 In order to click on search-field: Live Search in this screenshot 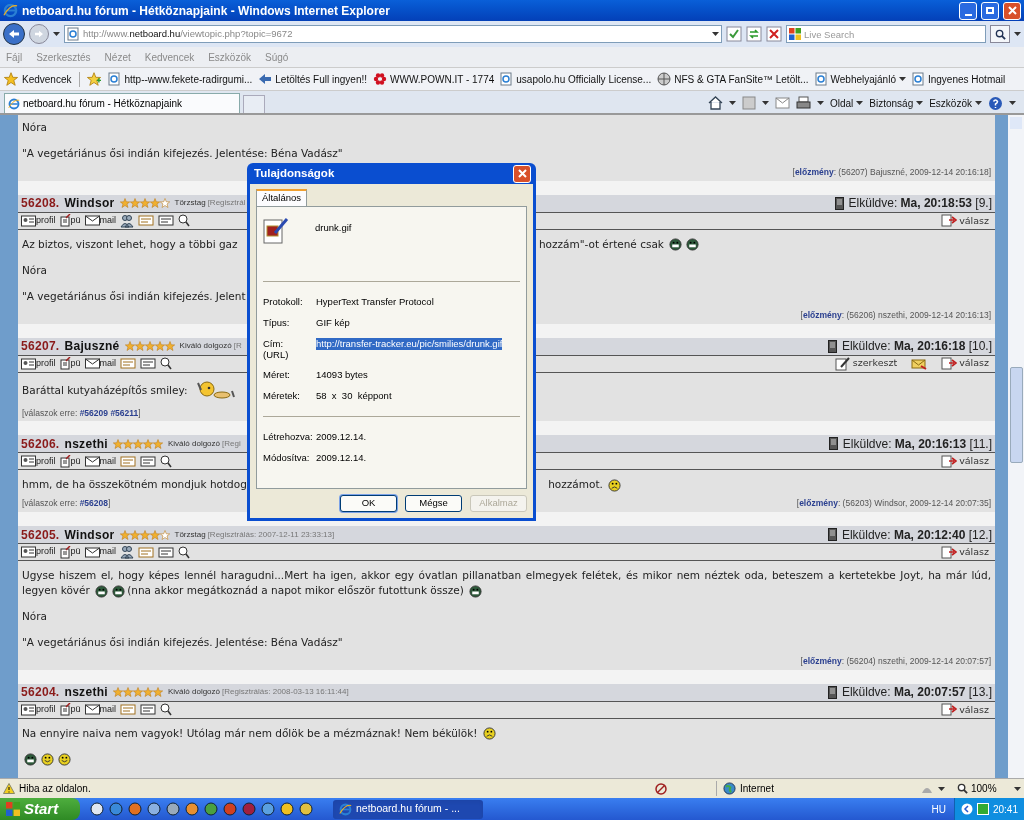, I will do `click(886, 34)`.